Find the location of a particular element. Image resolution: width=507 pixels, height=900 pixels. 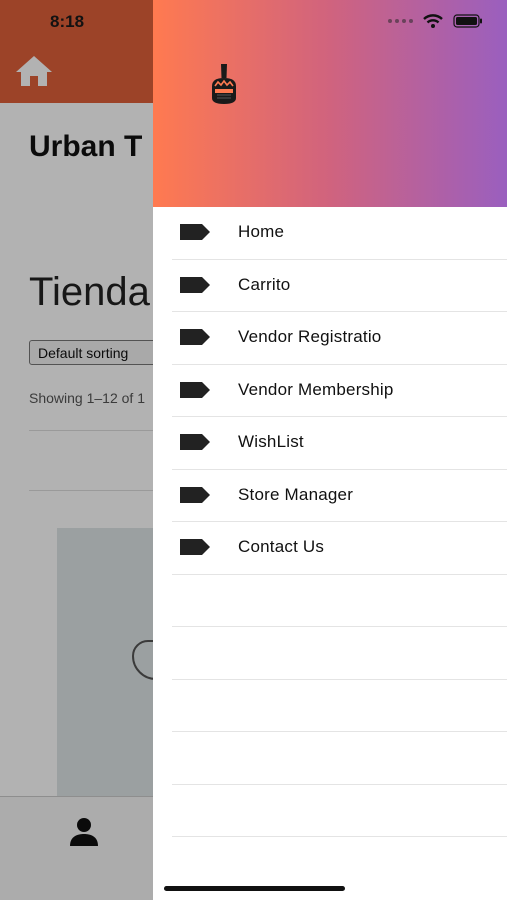

menu-item-label: Carrito is located at coordinates (264, 284).